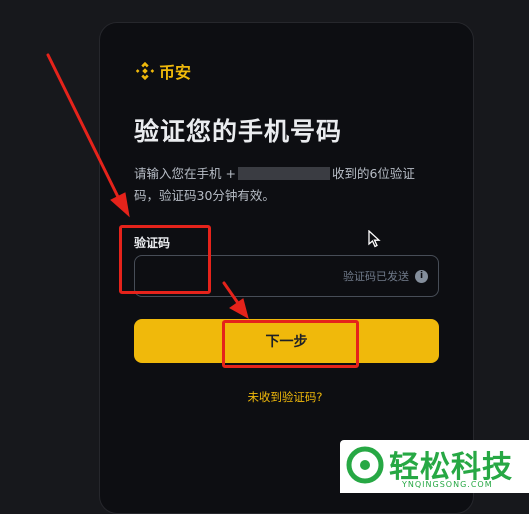 The image size is (529, 514). I want to click on watermark-logo-icon, so click(365, 465).